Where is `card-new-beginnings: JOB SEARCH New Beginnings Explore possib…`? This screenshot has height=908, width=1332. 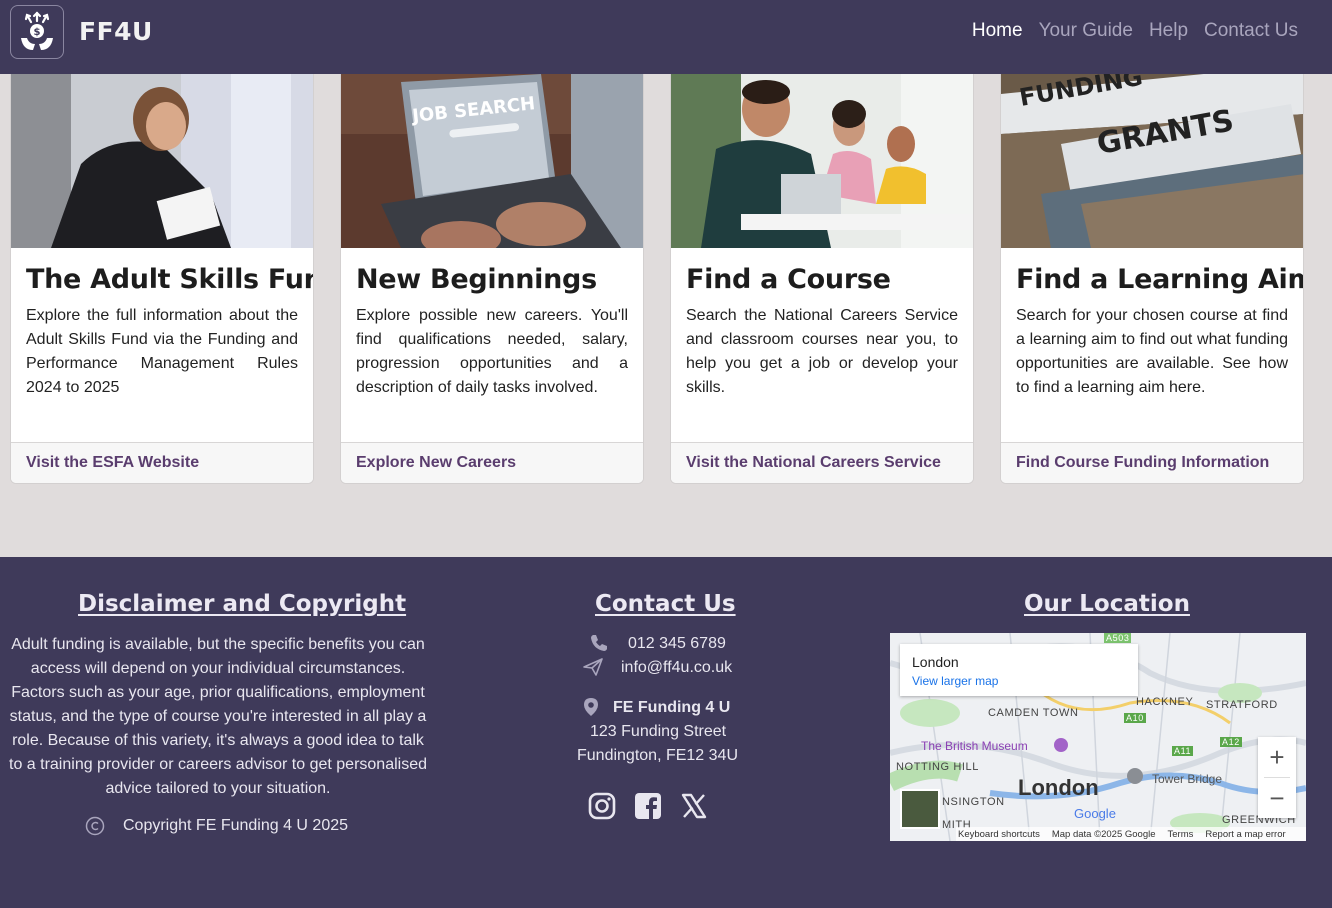 card-new-beginnings: JOB SEARCH New Beginnings Explore possib… is located at coordinates (492, 279).